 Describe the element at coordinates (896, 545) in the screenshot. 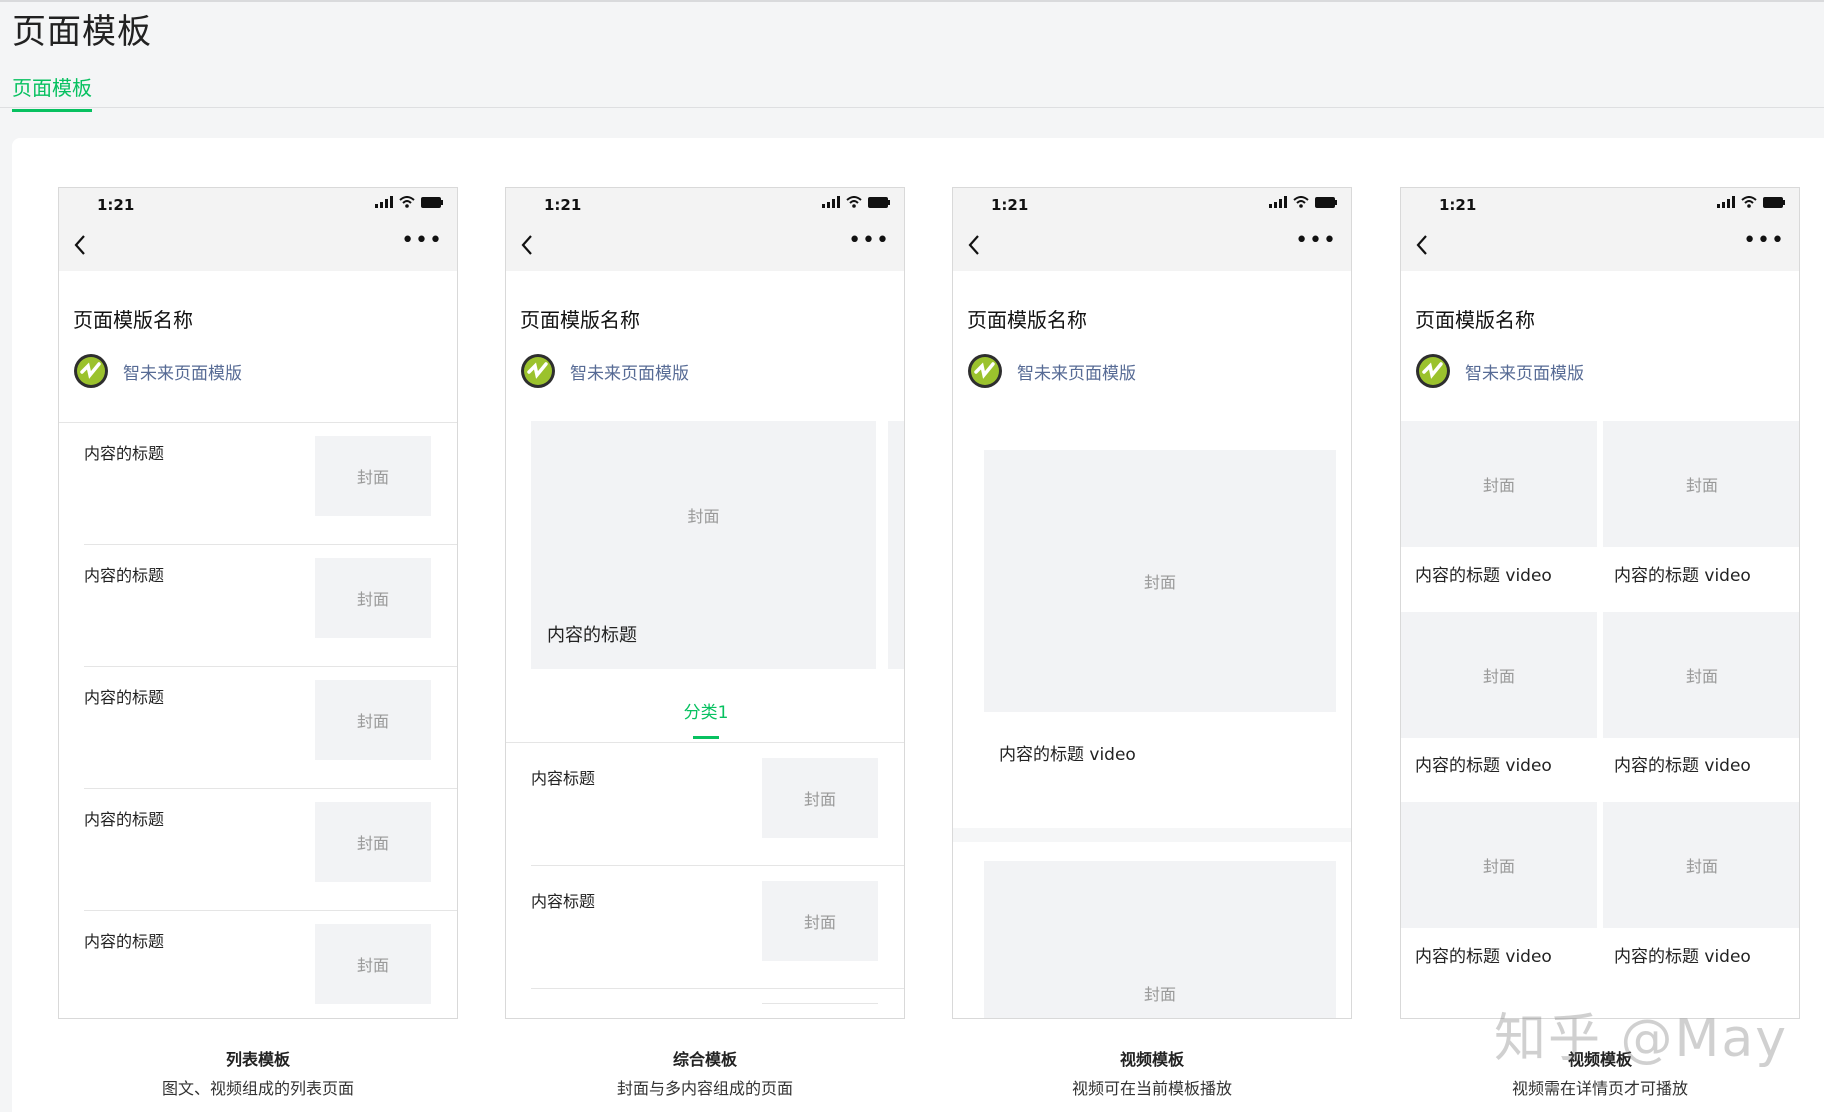

I see `banner-next-peek` at that location.